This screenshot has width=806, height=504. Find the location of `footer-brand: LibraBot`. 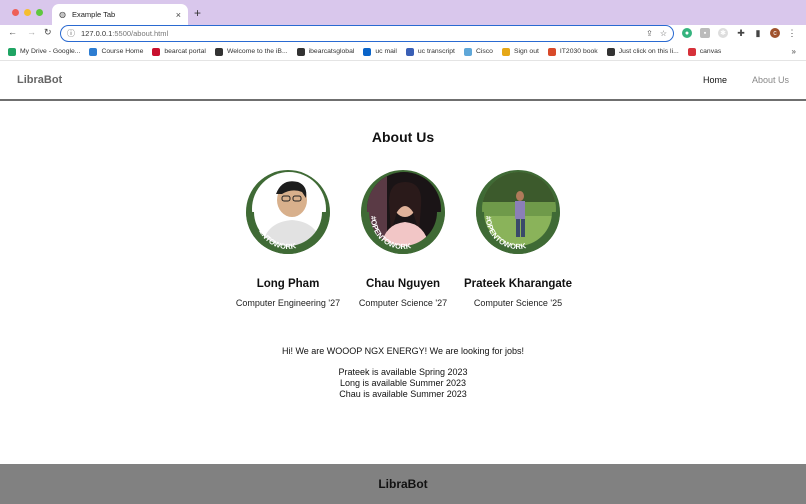

footer-brand: LibraBot is located at coordinates (403, 484).